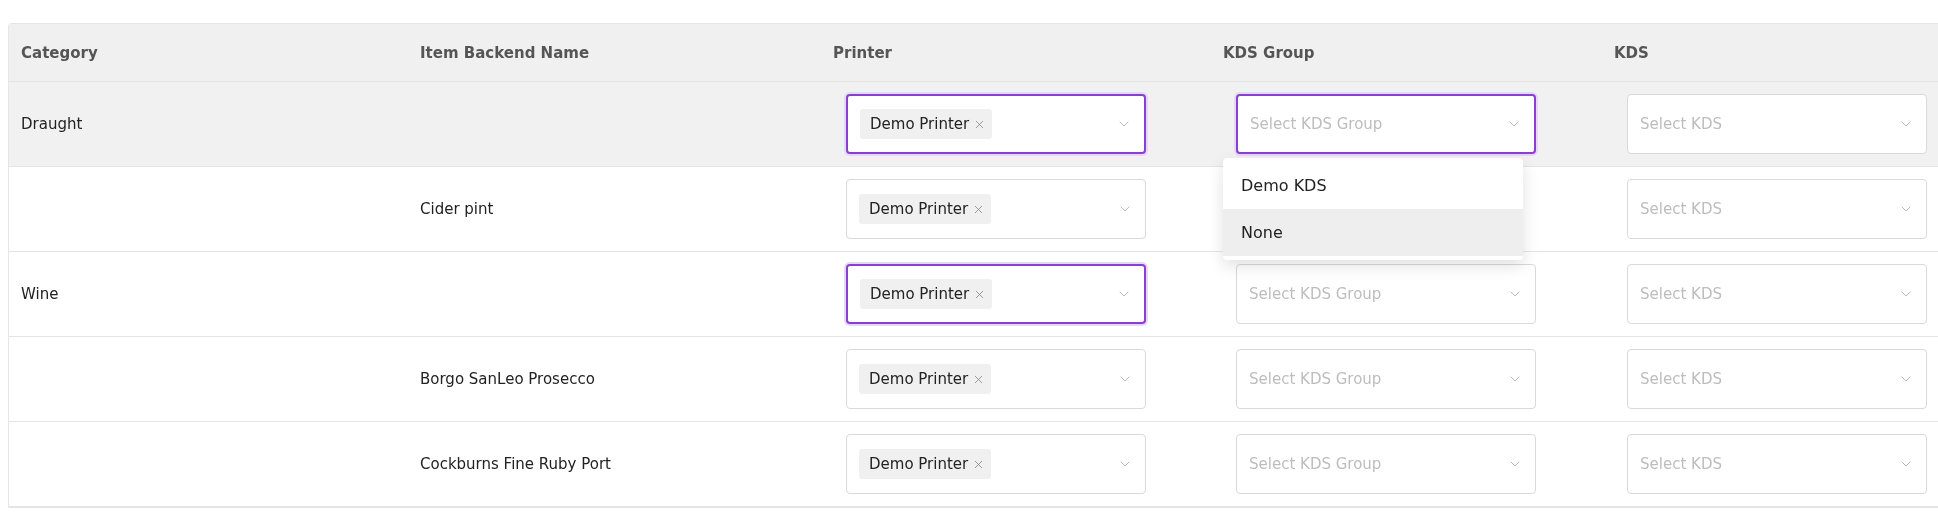  Describe the element at coordinates (59, 52) in the screenshot. I see `column-header: Category` at that location.